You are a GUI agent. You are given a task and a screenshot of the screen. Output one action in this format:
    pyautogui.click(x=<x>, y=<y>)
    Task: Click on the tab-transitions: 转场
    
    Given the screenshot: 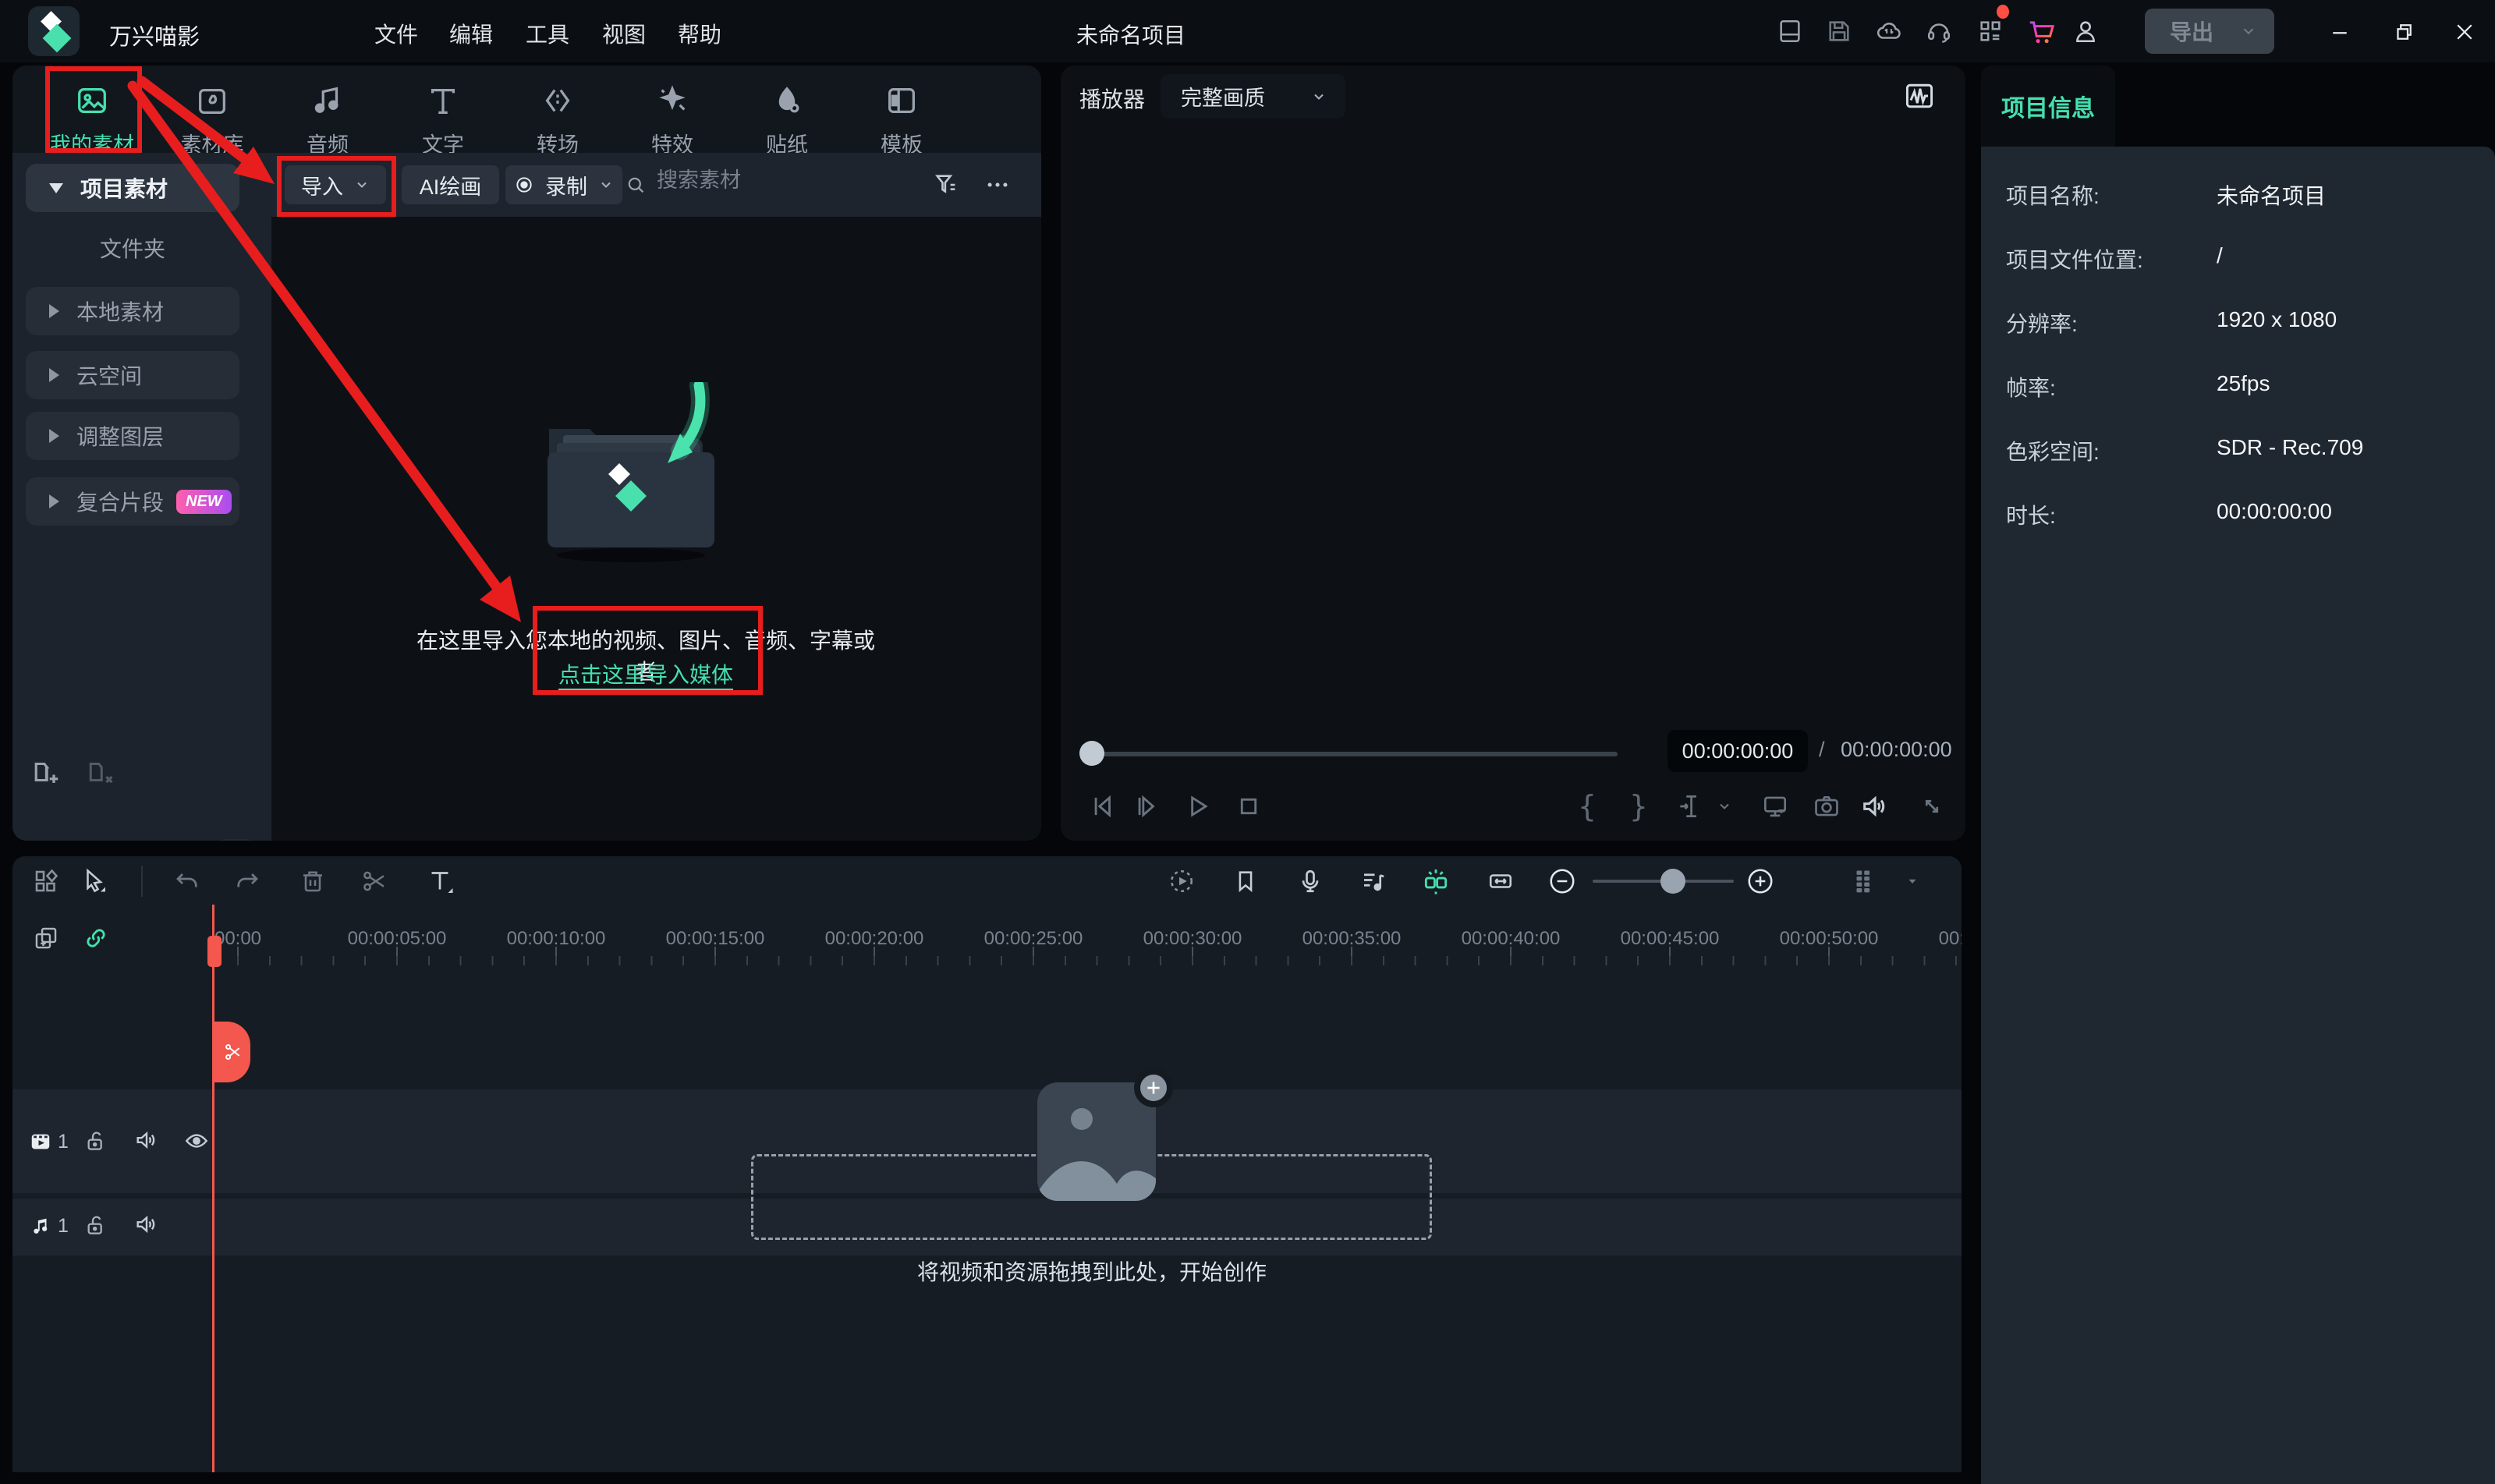 What is the action you would take?
    pyautogui.click(x=557, y=120)
    